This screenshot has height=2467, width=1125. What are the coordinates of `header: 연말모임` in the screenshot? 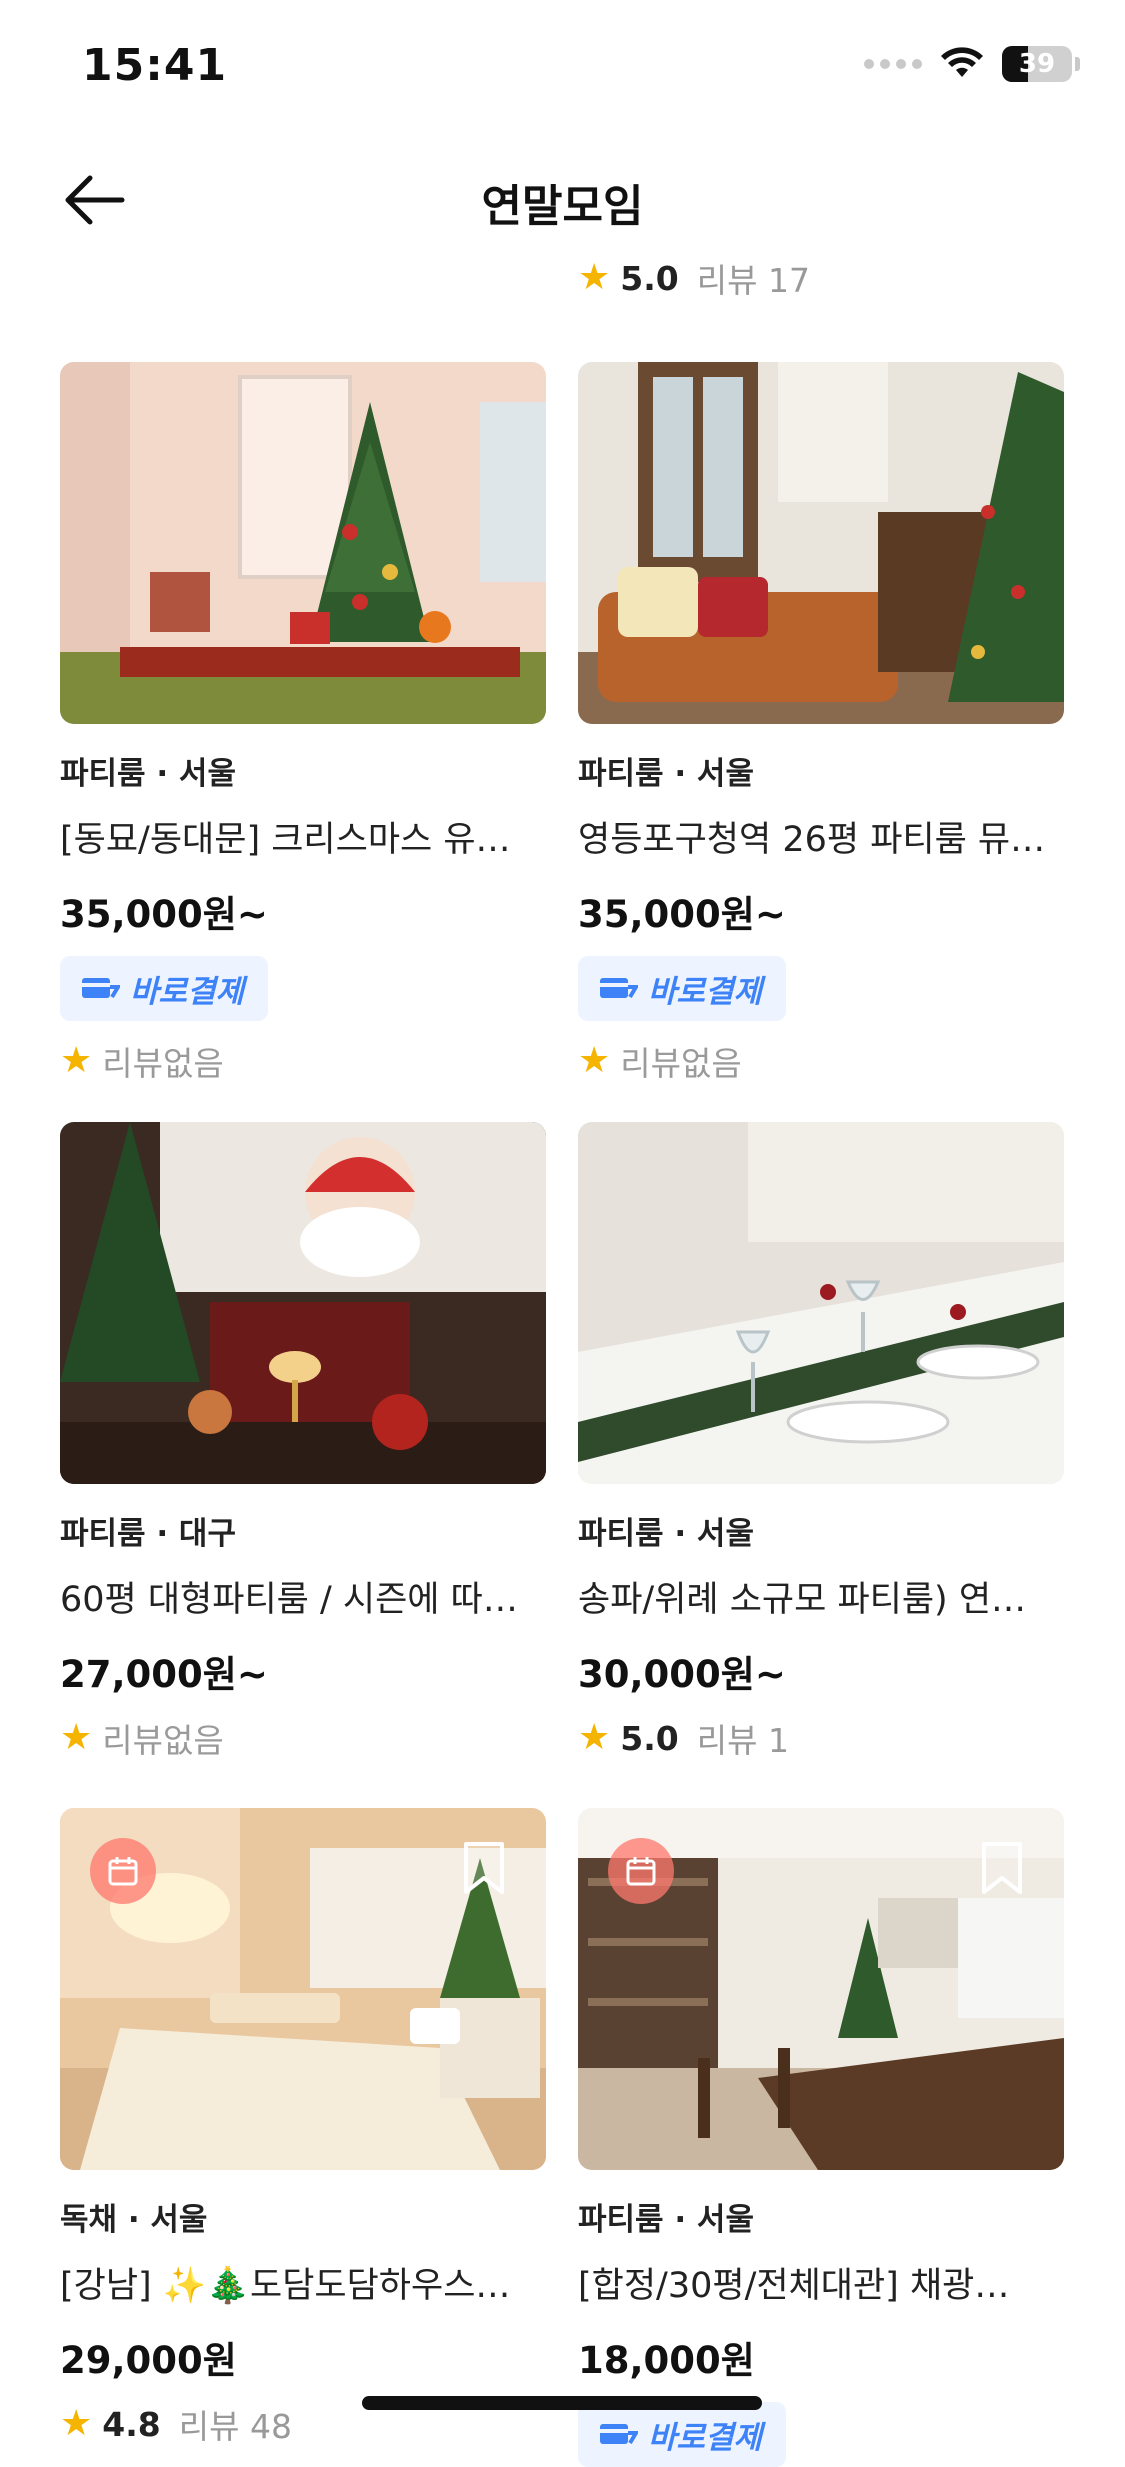 It's located at (562, 200).